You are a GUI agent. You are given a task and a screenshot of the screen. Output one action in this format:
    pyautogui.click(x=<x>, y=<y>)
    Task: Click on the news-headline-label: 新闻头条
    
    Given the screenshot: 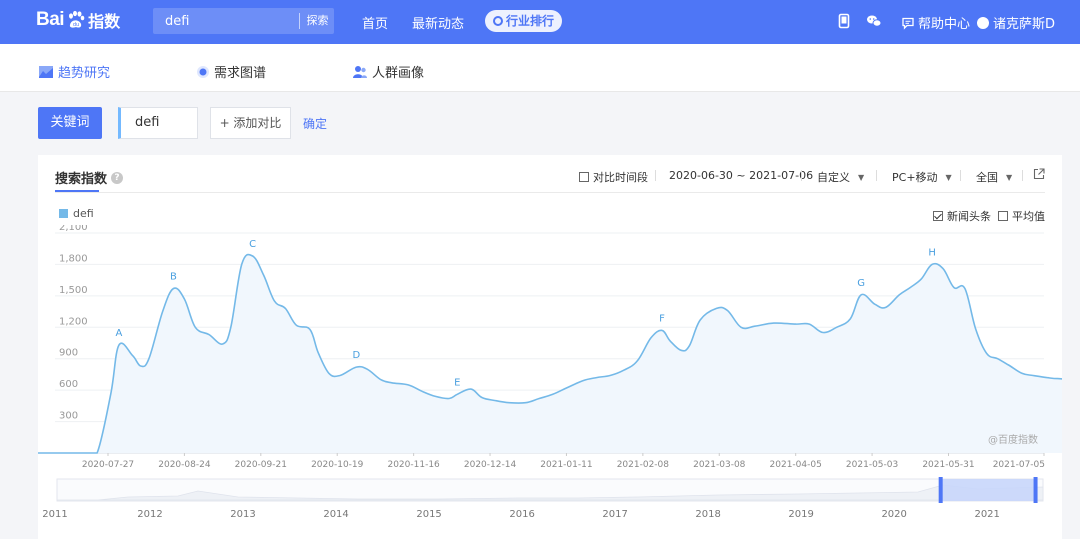 What is the action you would take?
    pyautogui.click(x=969, y=216)
    